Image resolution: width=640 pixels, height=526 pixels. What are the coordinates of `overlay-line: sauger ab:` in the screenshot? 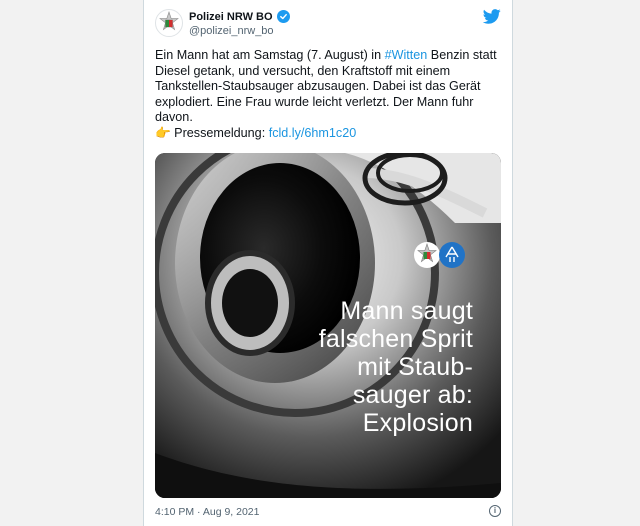 It's located at (412, 395).